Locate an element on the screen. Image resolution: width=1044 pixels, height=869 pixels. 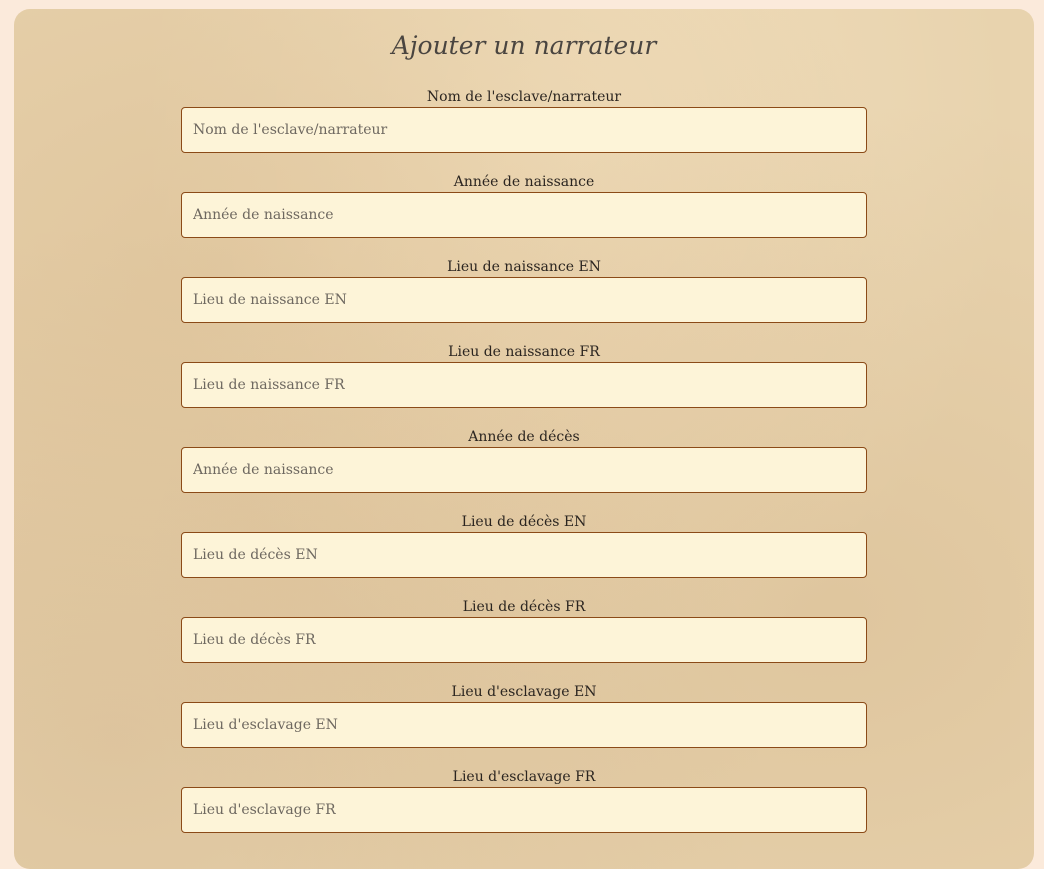
field-label: Lieu de décès EN is located at coordinates (524, 522).